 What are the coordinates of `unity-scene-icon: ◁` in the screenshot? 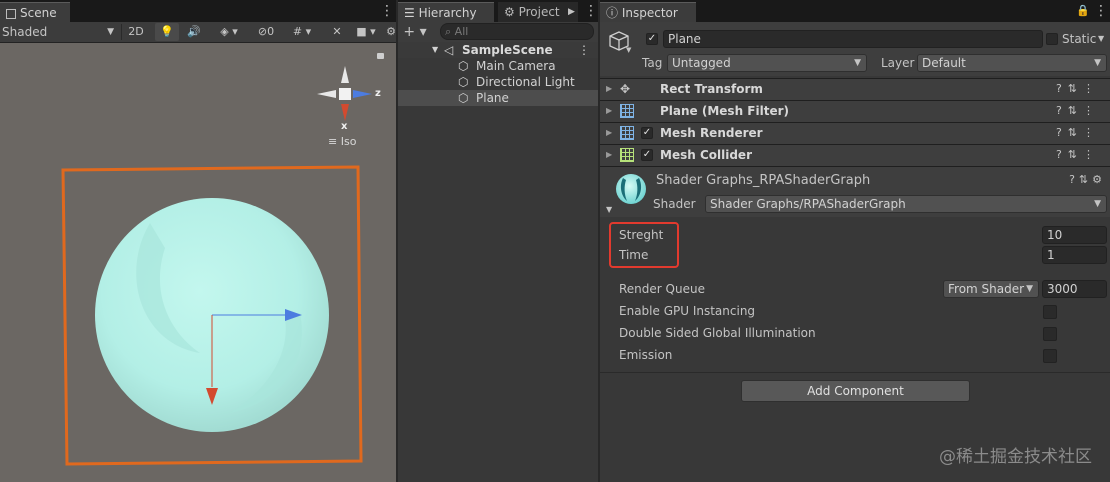 It's located at (449, 50).